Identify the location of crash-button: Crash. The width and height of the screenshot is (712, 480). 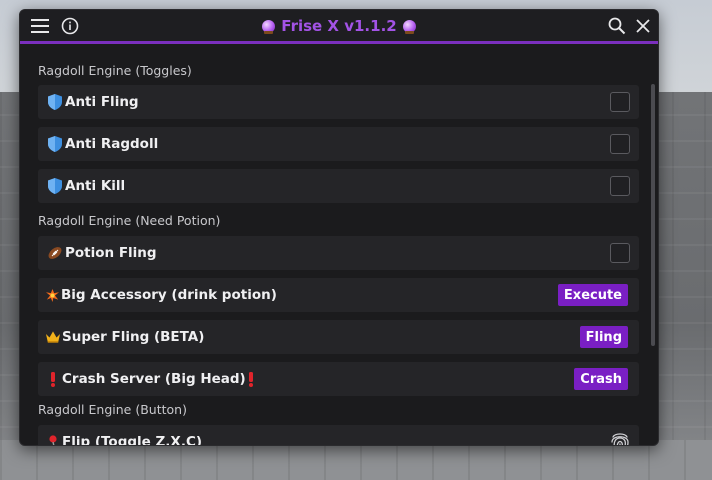
(601, 379).